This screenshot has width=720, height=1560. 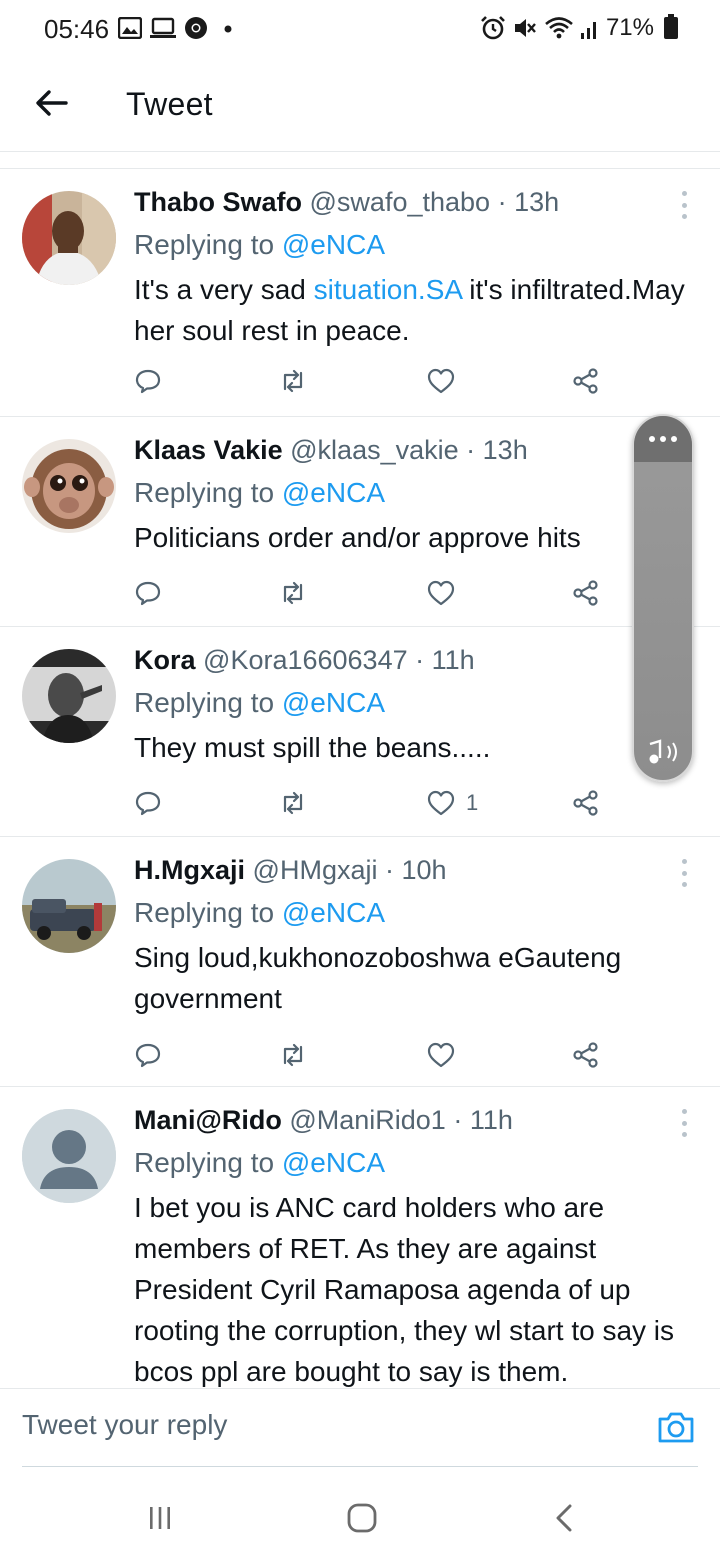 What do you see at coordinates (189, 870) in the screenshot?
I see `author-name: H.Mgxaji` at bounding box center [189, 870].